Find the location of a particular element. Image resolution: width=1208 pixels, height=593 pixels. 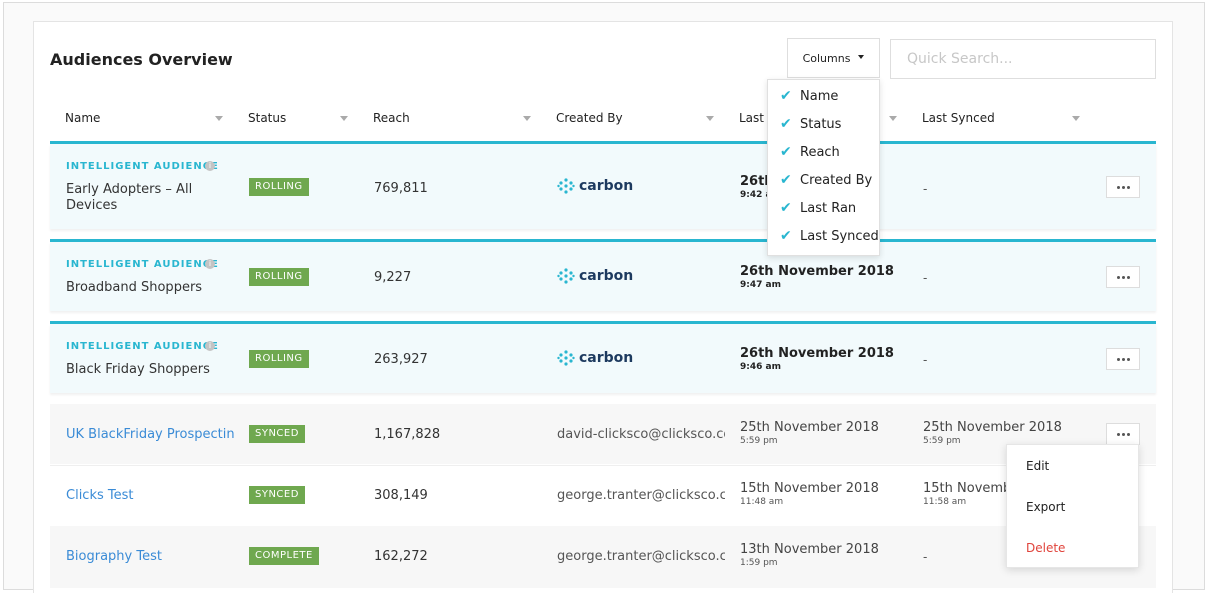

header-name: Name is located at coordinates (82, 118).